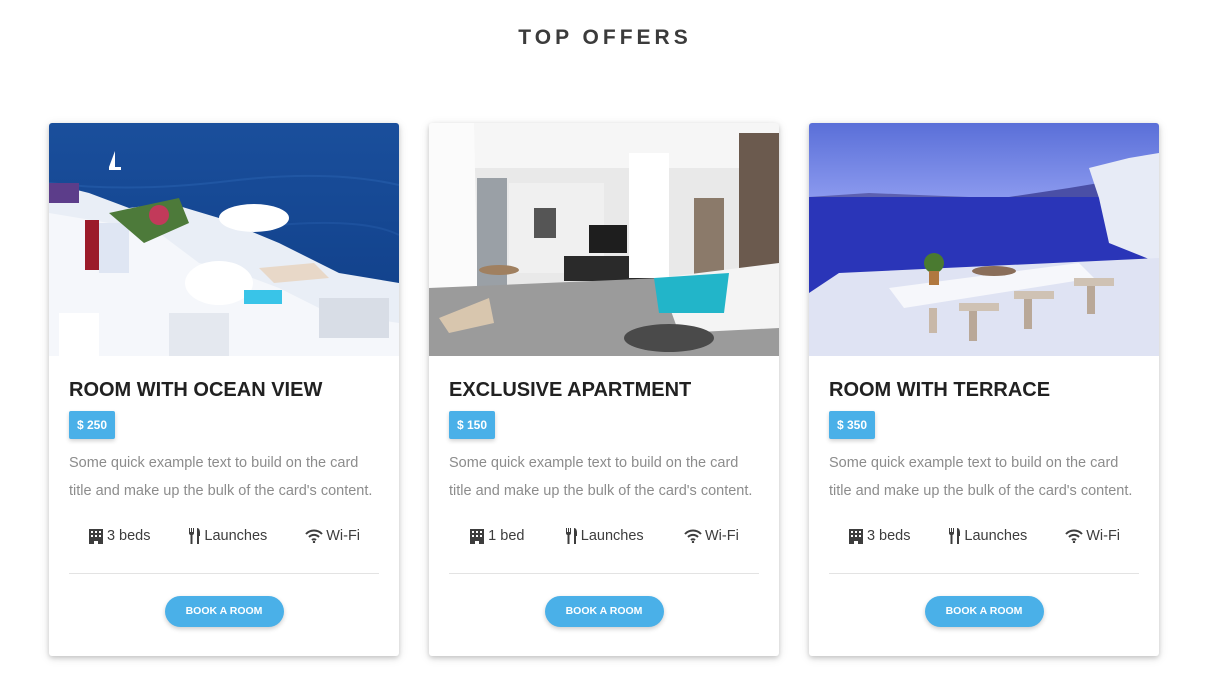 This screenshot has height=688, width=1210. I want to click on amenities-row: 1 bed Launches Wi-Fi, so click(604, 536).